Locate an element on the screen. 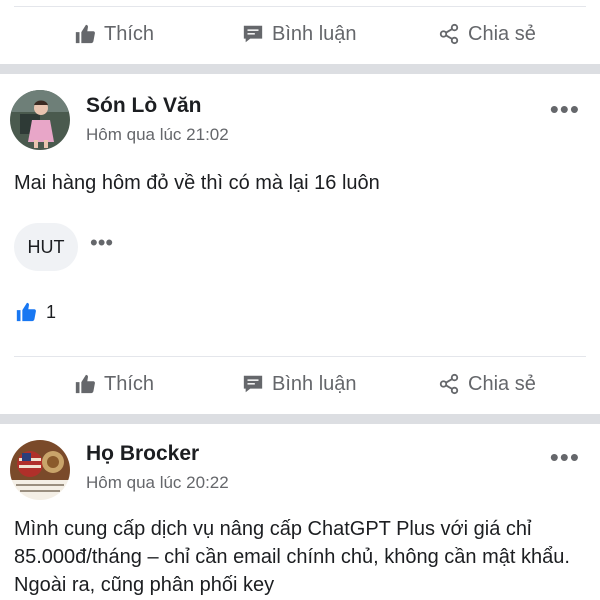  post-header: Họ Brocker Hôm qua lúc 20:22 ••• is located at coordinates (300, 471).